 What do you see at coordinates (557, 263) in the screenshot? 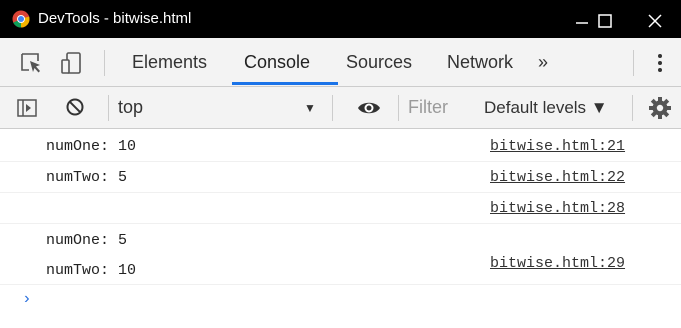
I see `source-link: bitwise.html:29` at bounding box center [557, 263].